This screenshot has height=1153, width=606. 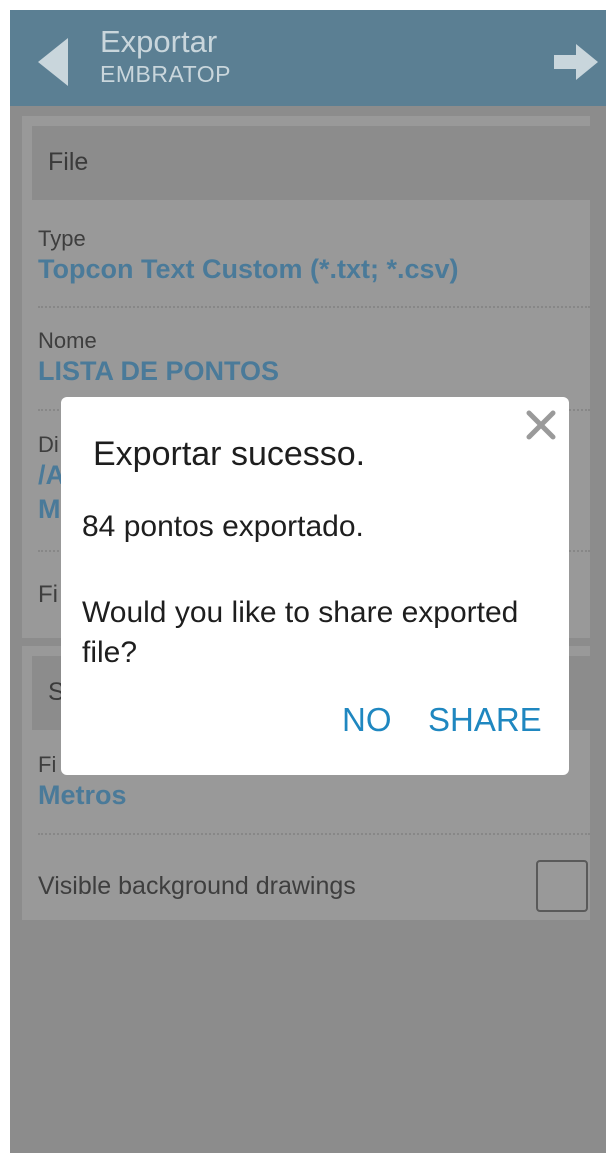 I want to click on file-section-label: File, so click(x=68, y=162).